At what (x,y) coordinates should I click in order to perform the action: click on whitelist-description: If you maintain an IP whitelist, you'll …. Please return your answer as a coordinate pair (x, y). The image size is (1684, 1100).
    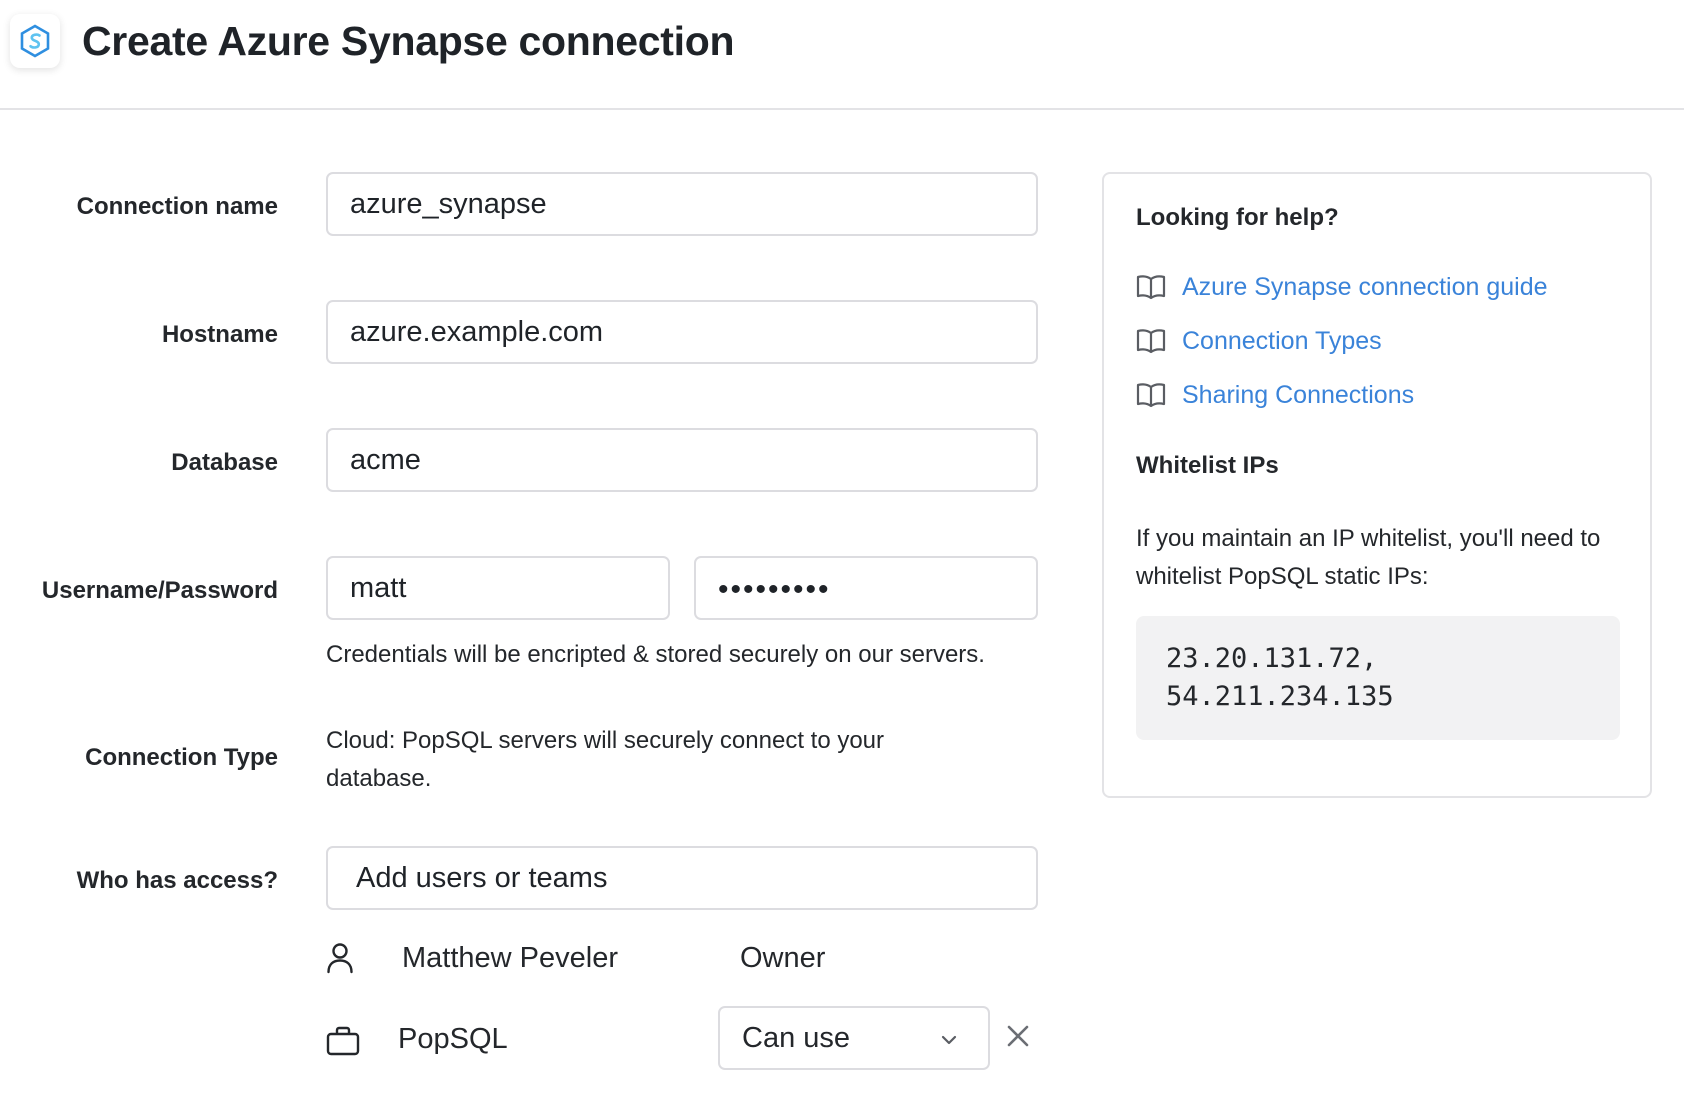
    Looking at the image, I should click on (1368, 557).